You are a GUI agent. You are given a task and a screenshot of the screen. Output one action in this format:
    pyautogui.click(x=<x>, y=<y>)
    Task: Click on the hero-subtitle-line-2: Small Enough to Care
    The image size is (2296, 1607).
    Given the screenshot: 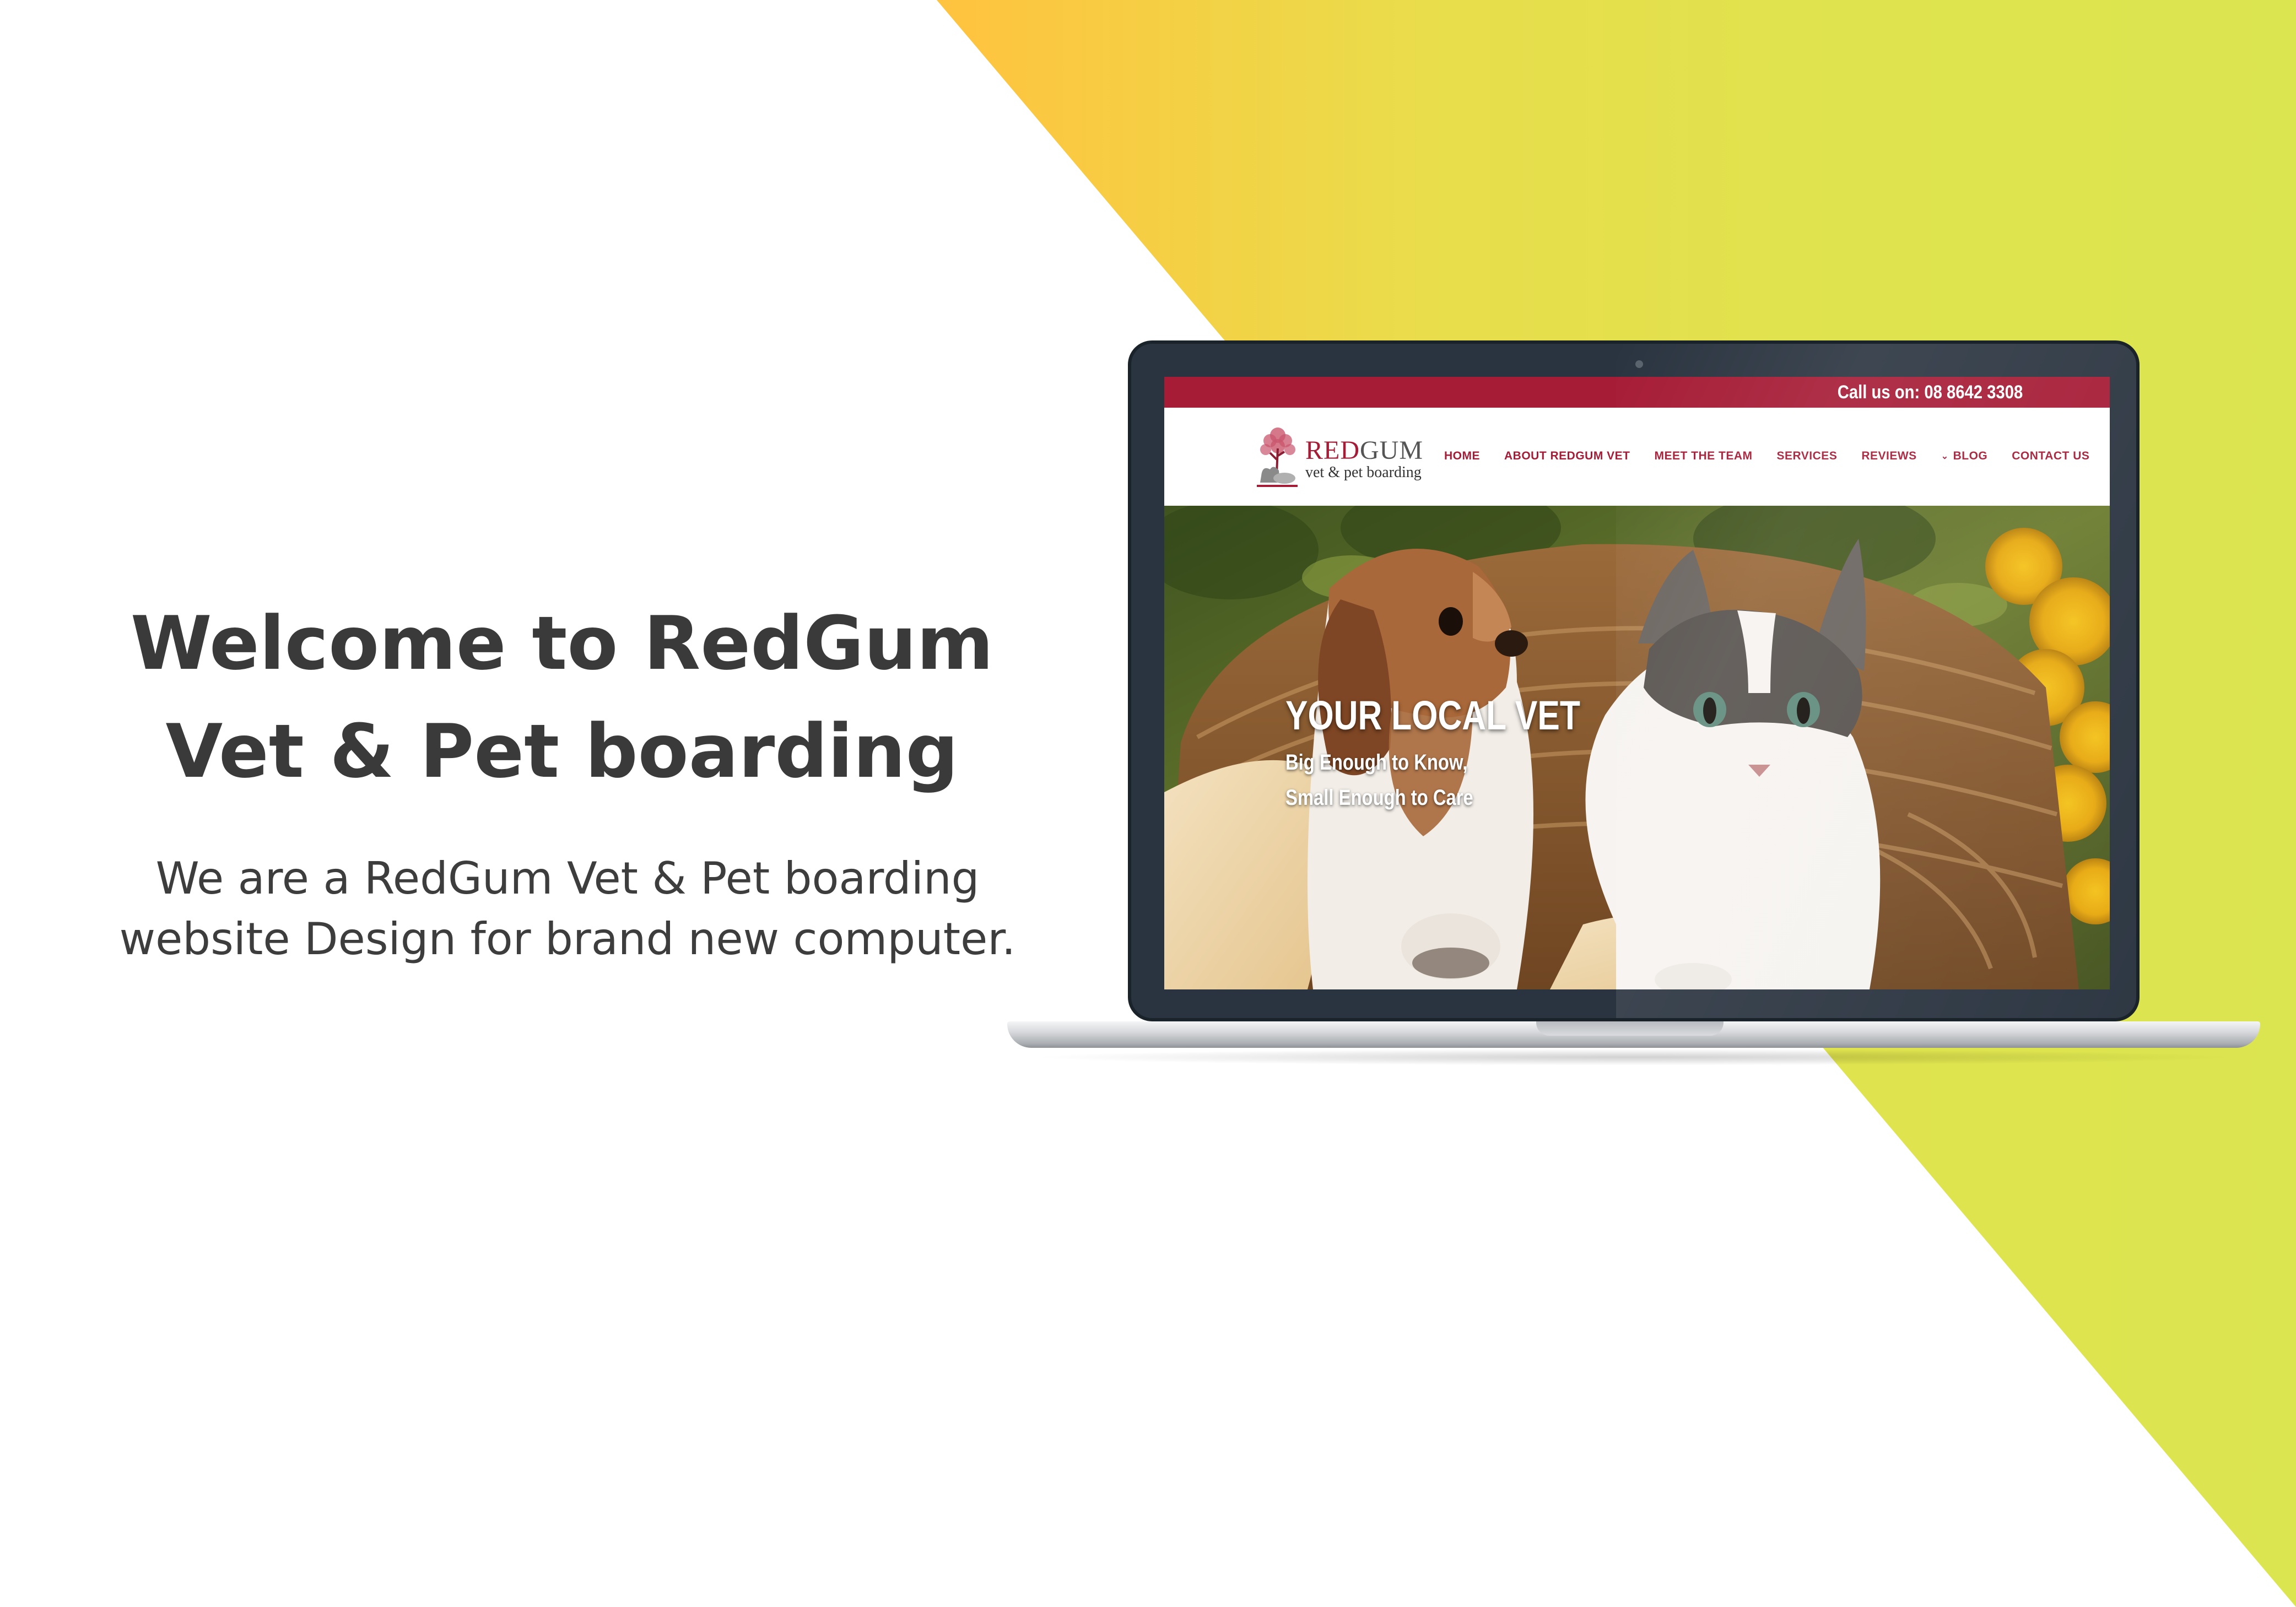 What is the action you would take?
    pyautogui.click(x=1379, y=798)
    